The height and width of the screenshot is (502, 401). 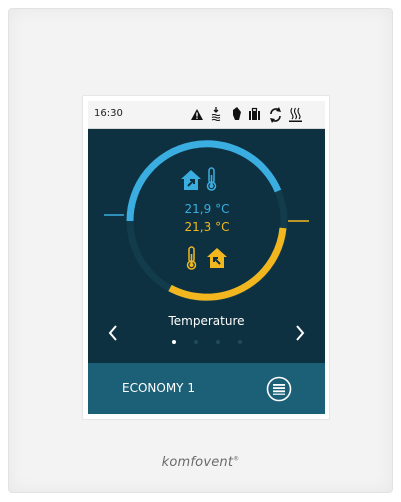 I want to click on briefcase-icon, so click(x=254, y=114).